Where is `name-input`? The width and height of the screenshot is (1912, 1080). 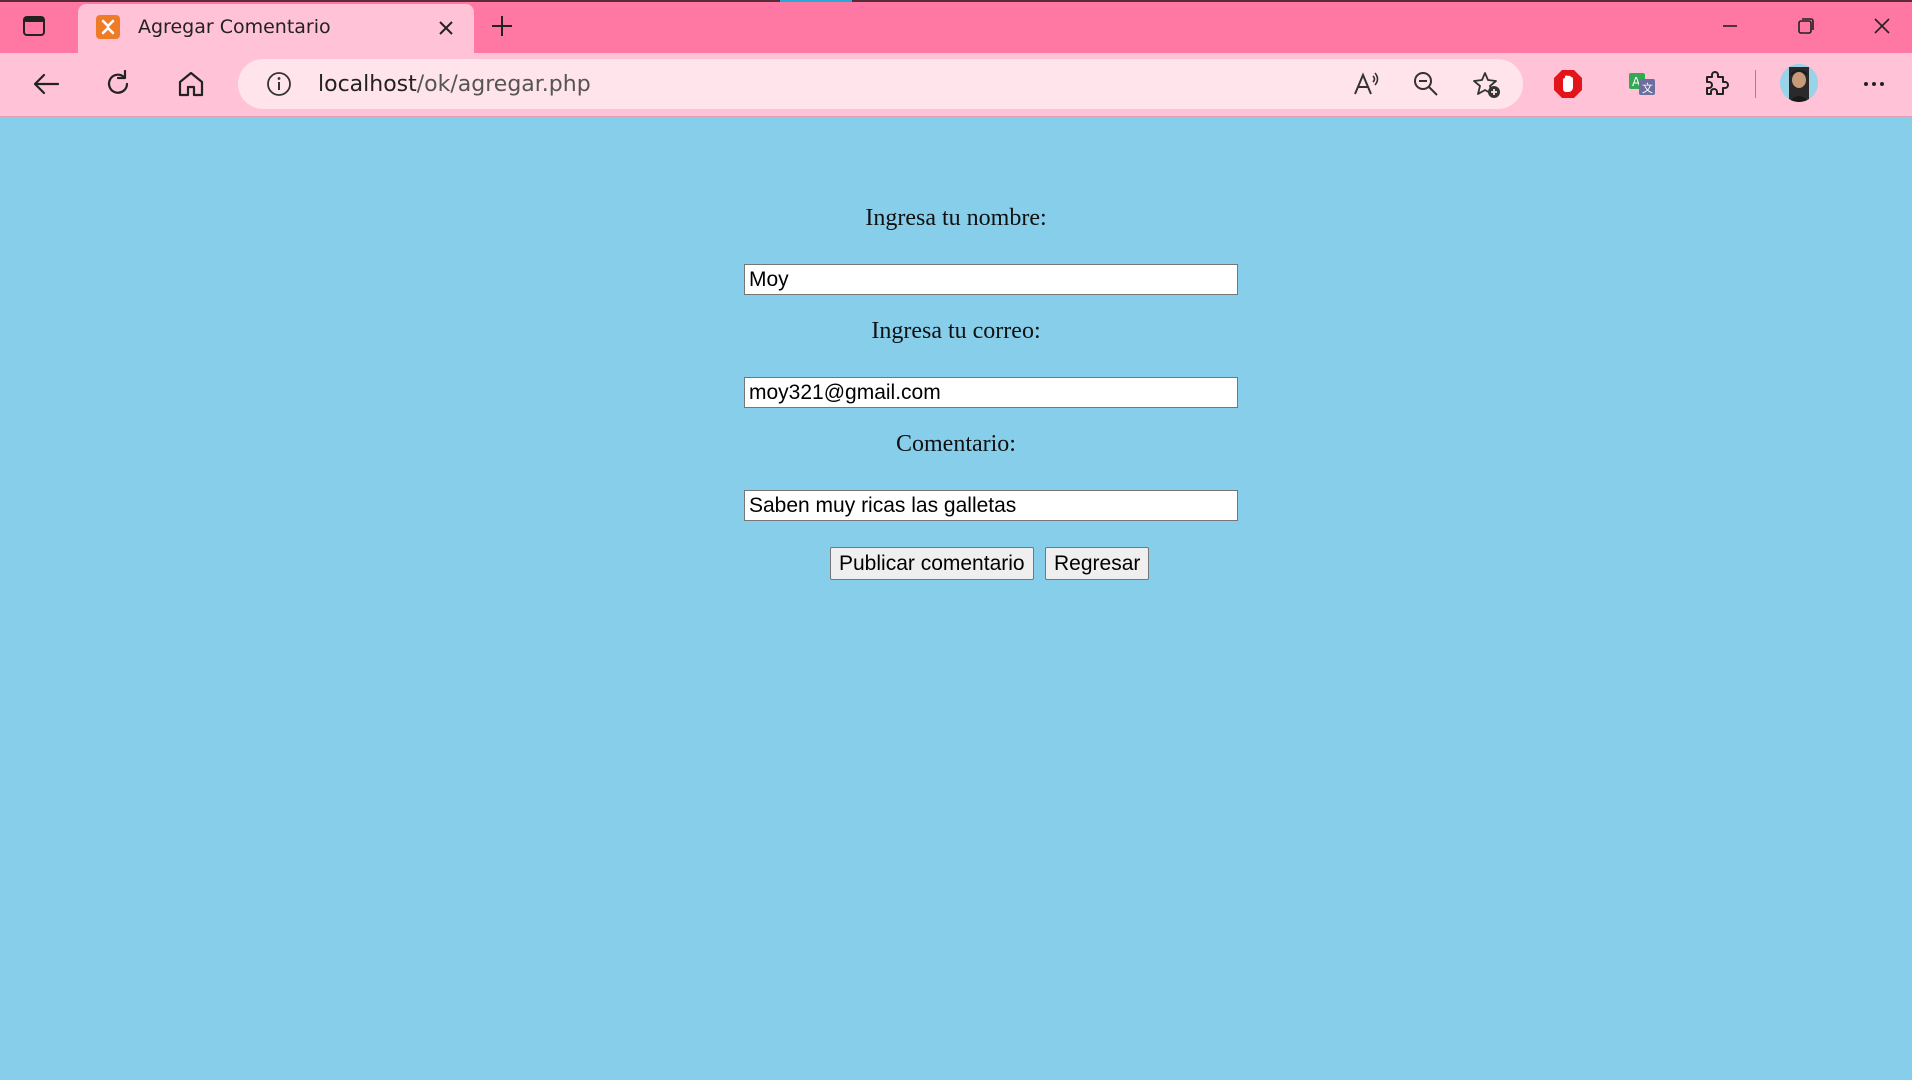 name-input is located at coordinates (991, 279).